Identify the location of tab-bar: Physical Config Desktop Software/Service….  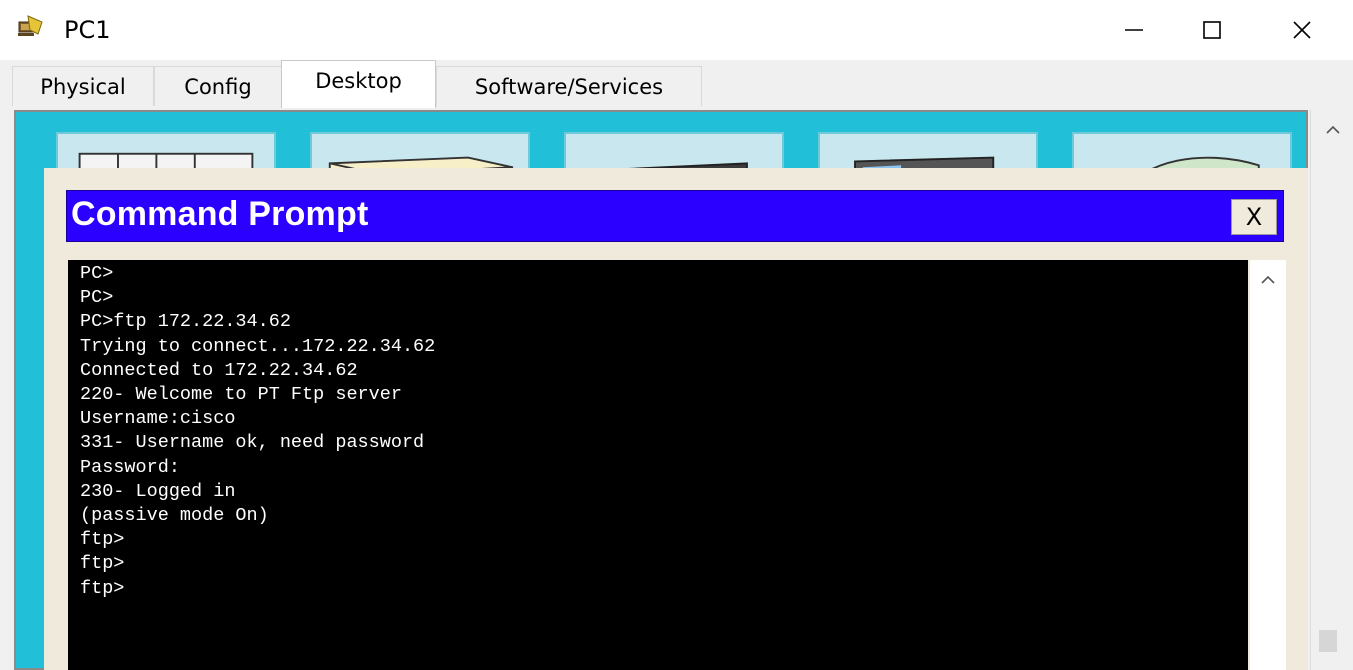
(676, 84).